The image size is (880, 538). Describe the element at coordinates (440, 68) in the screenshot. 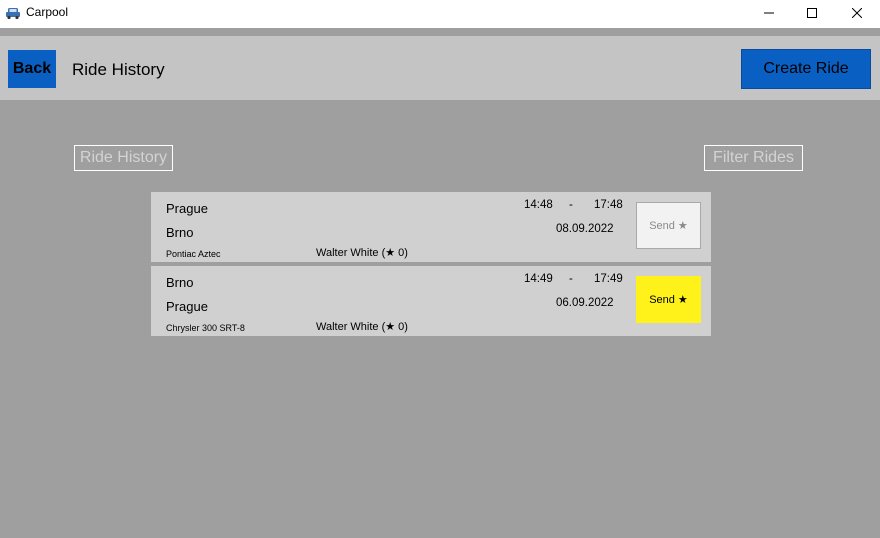

I see `page-header: Back Ride History Create Ride` at that location.